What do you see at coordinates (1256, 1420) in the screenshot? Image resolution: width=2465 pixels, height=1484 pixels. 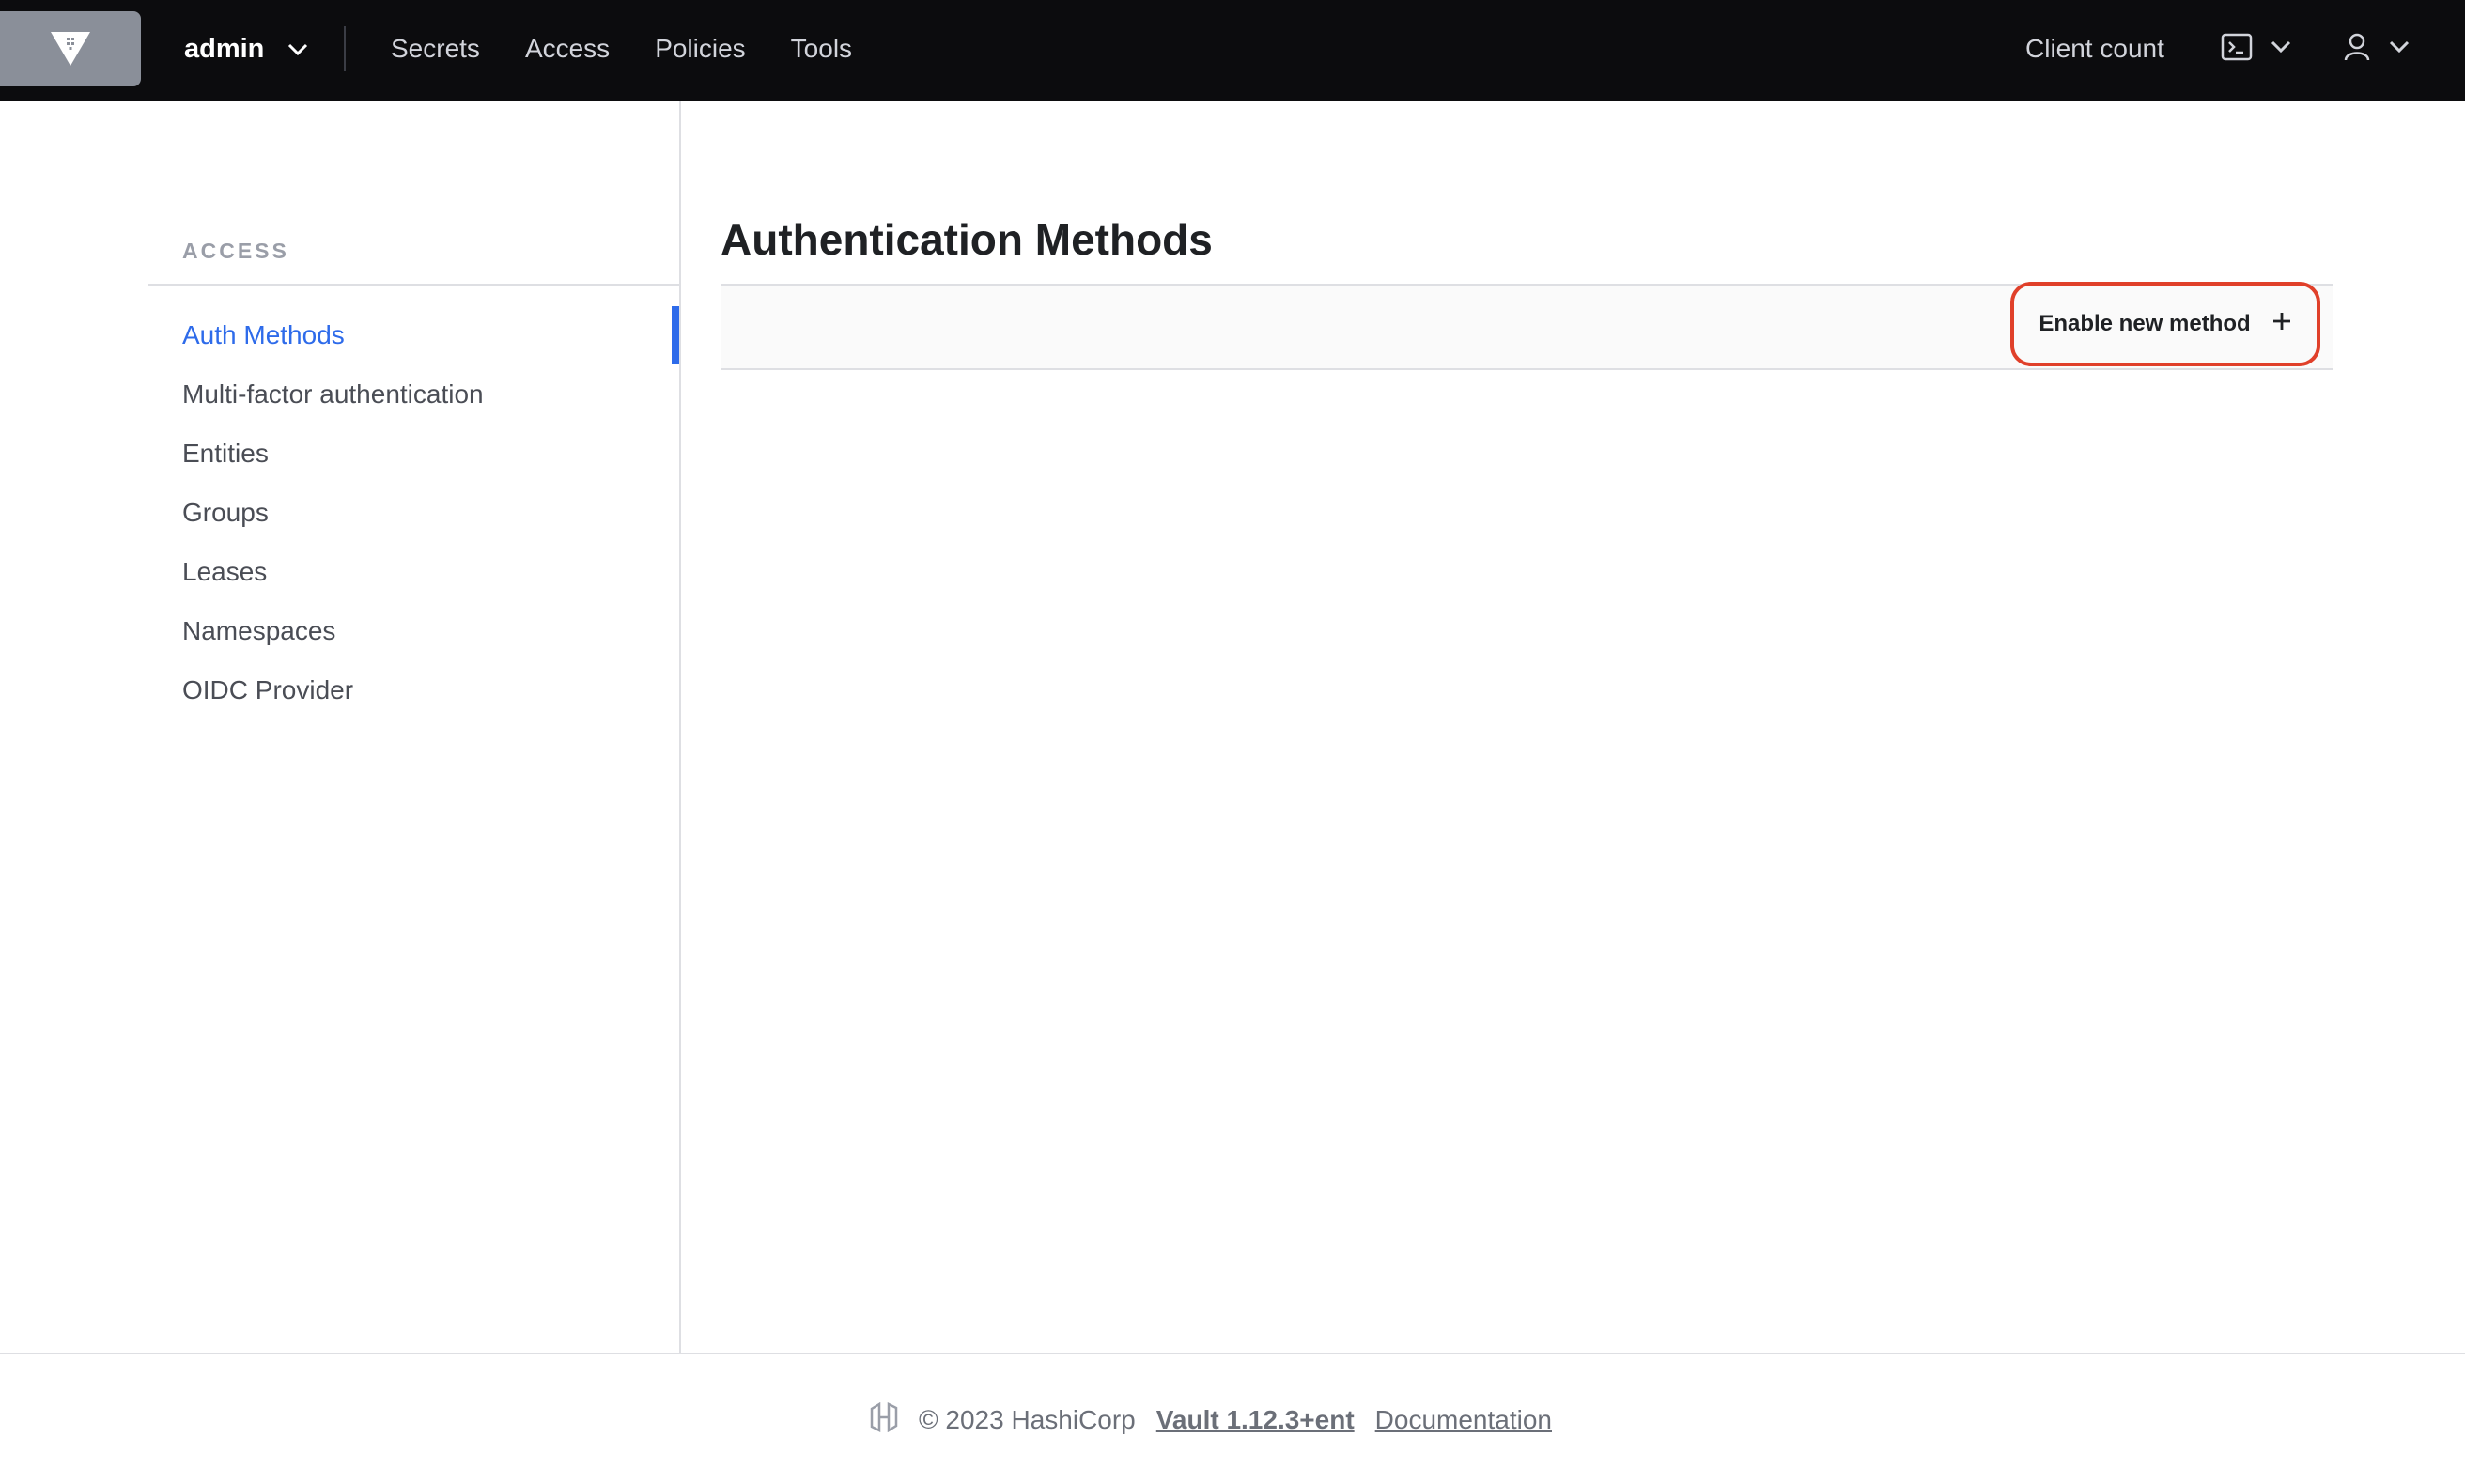 I see `version-link: Vault 1.12.3+ent` at bounding box center [1256, 1420].